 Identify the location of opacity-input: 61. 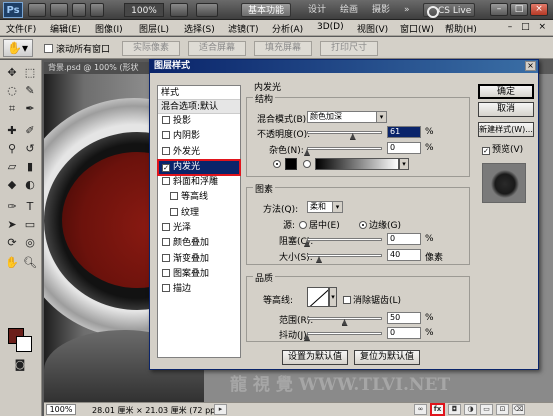
(404, 132).